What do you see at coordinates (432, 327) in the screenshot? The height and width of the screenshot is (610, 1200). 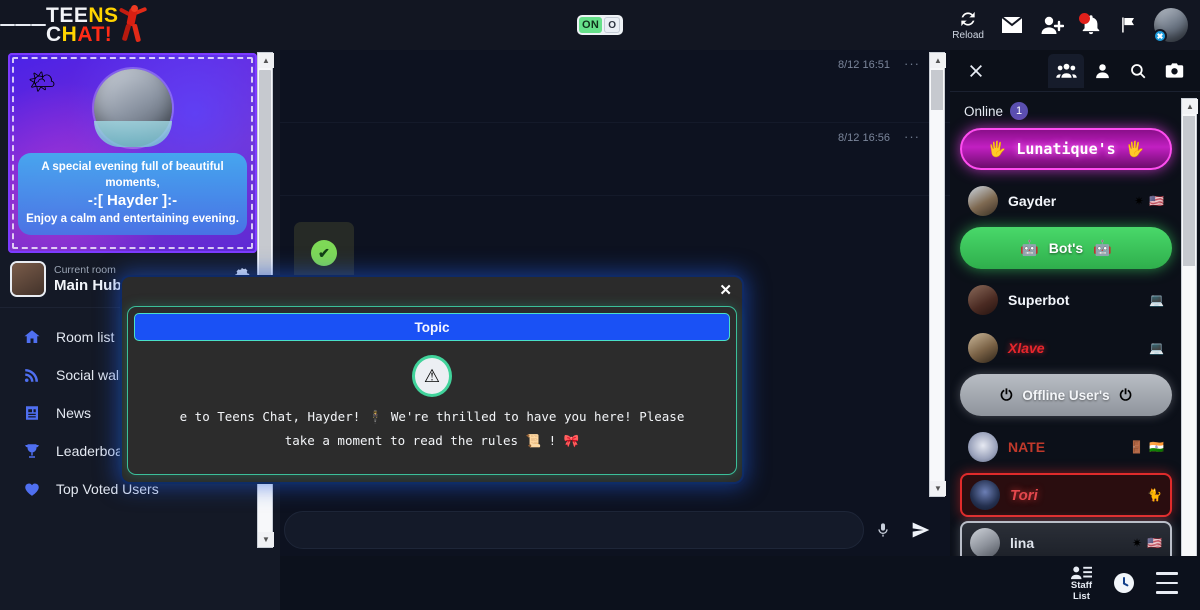 I see `modal-topic-banner: Topic` at bounding box center [432, 327].